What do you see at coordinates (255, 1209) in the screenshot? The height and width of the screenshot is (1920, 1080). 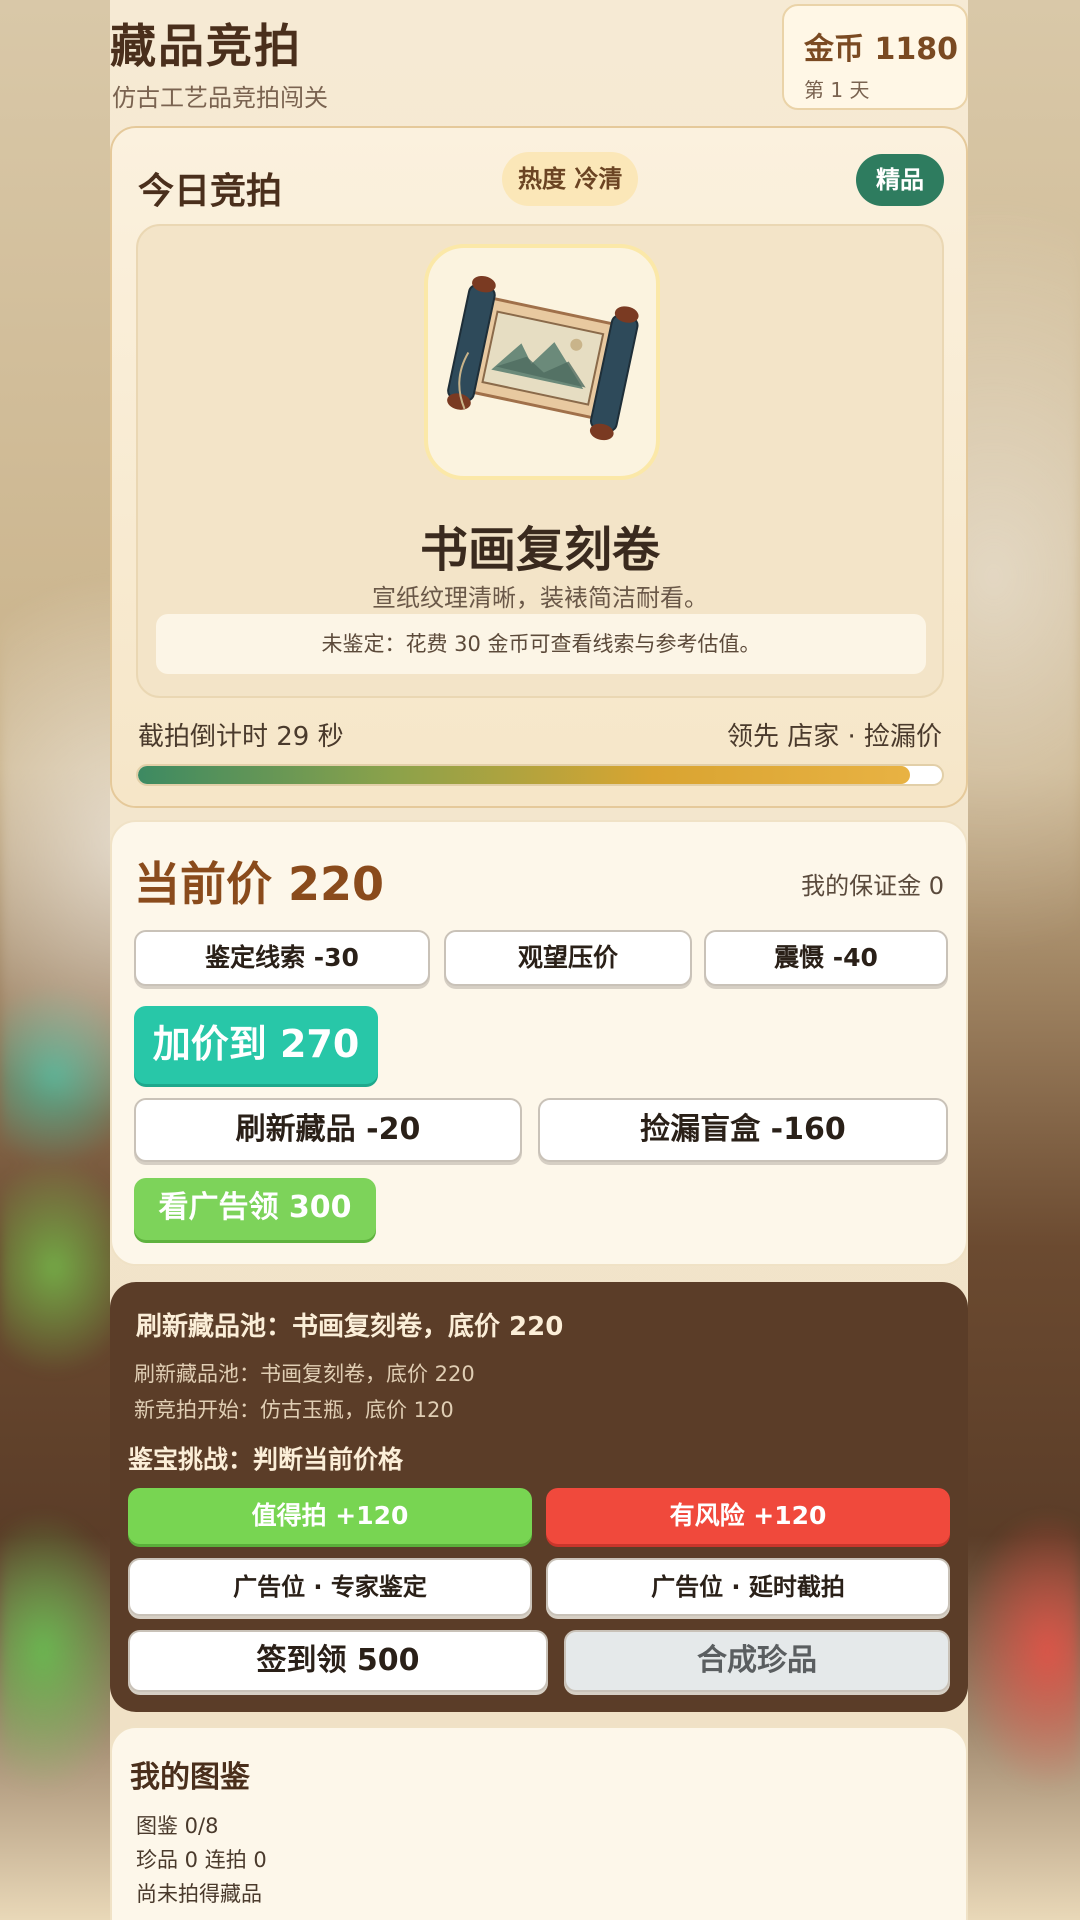 I see `watch-ad-reward-button: 看广告领 300` at bounding box center [255, 1209].